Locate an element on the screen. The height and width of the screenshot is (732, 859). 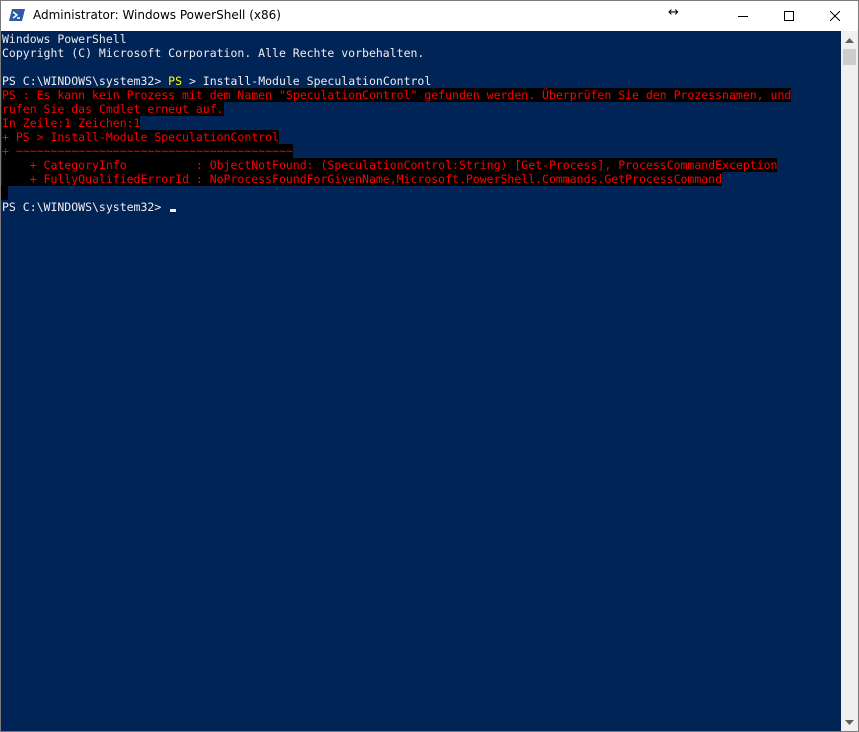
window-title: Administrator: Windows PowerShell (x86) is located at coordinates (157, 15).